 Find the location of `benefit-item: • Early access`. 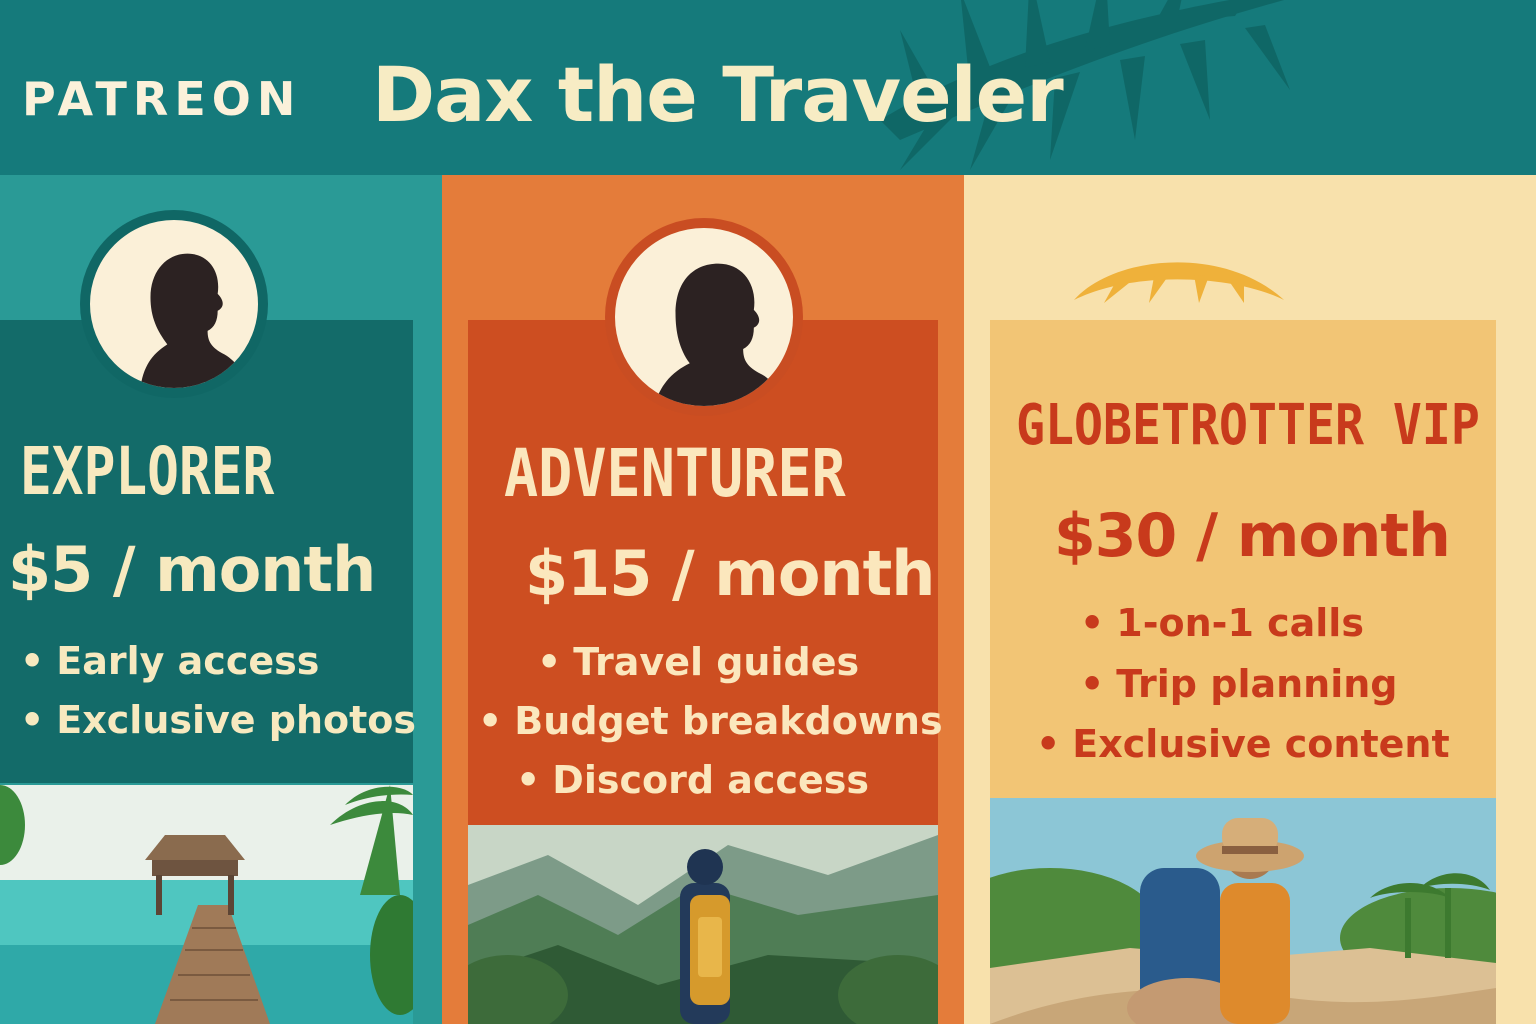

benefit-item: • Early access is located at coordinates (170, 661).